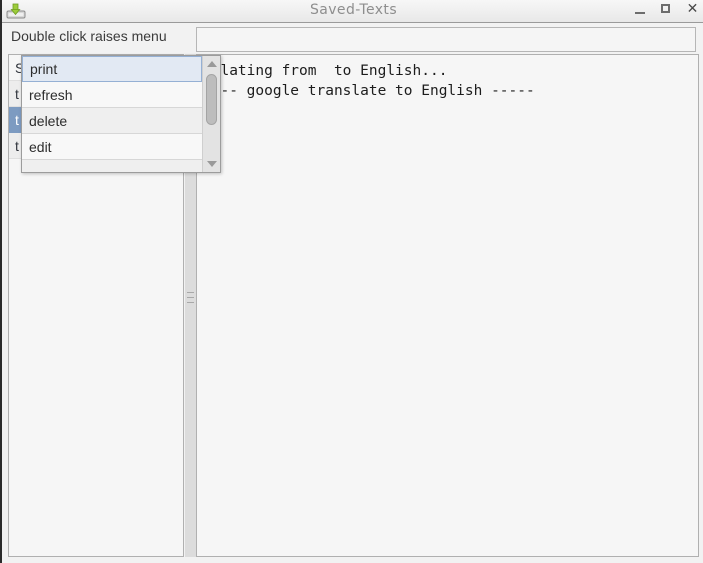  I want to click on title-bar: Saved-Texts ✕, so click(352, 11).